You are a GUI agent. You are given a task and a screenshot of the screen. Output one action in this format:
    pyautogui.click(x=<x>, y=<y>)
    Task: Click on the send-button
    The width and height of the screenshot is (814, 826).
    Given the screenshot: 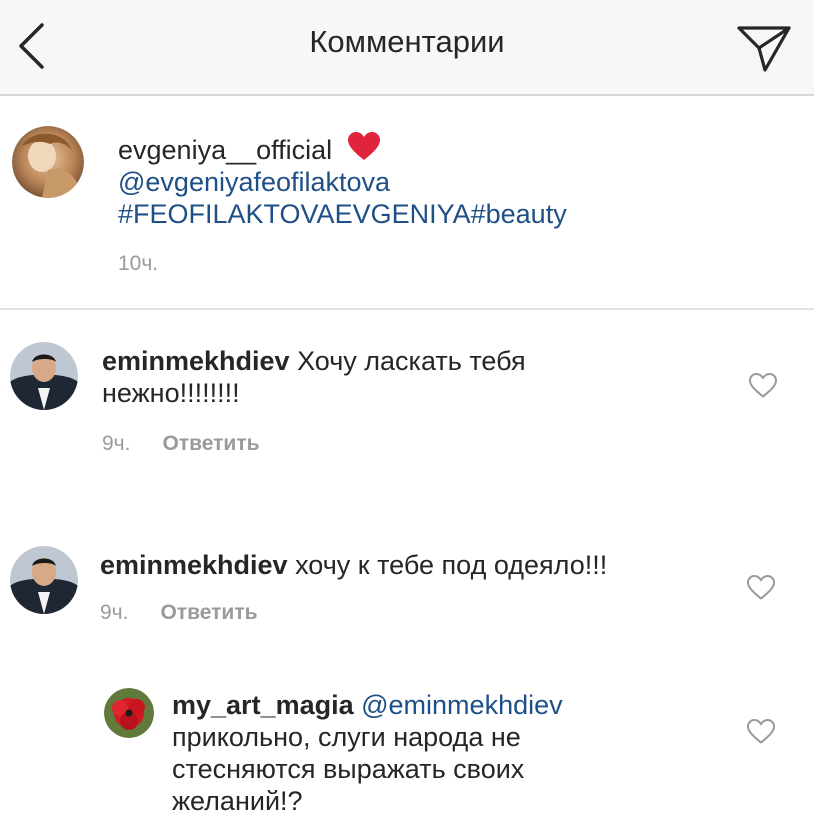 What is the action you would take?
    pyautogui.click(x=764, y=48)
    